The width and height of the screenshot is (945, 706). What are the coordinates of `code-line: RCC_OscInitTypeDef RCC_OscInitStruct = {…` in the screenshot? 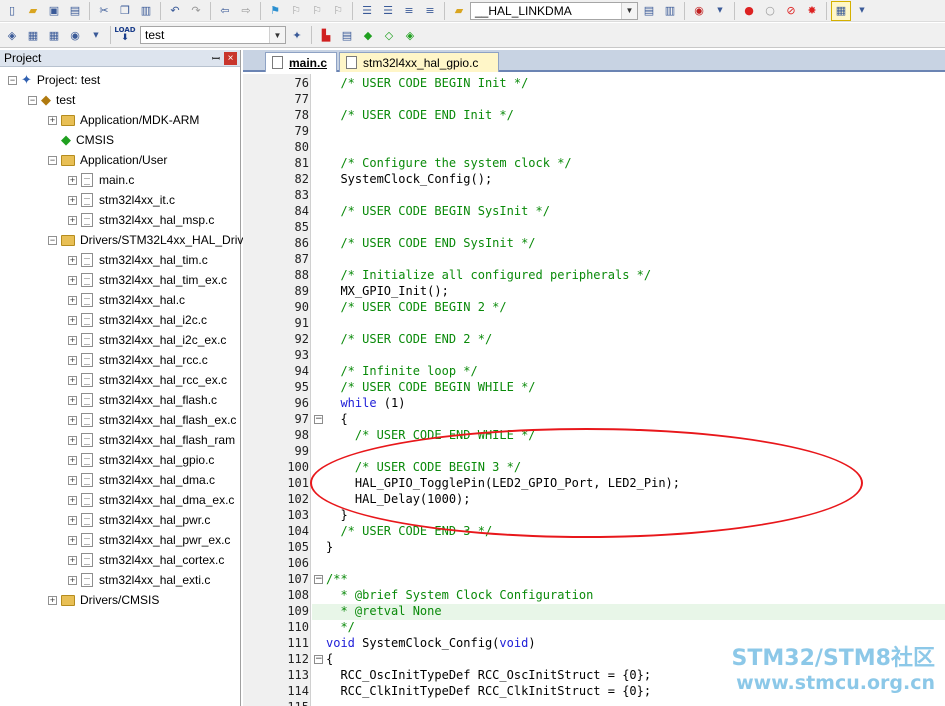 It's located at (488, 675).